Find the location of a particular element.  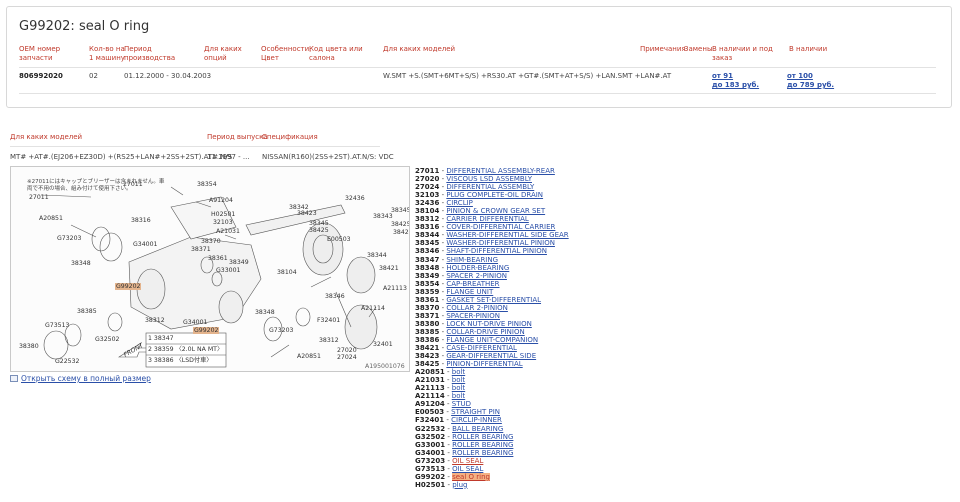

part-name-link: SPACER-PINION is located at coordinates (473, 316).